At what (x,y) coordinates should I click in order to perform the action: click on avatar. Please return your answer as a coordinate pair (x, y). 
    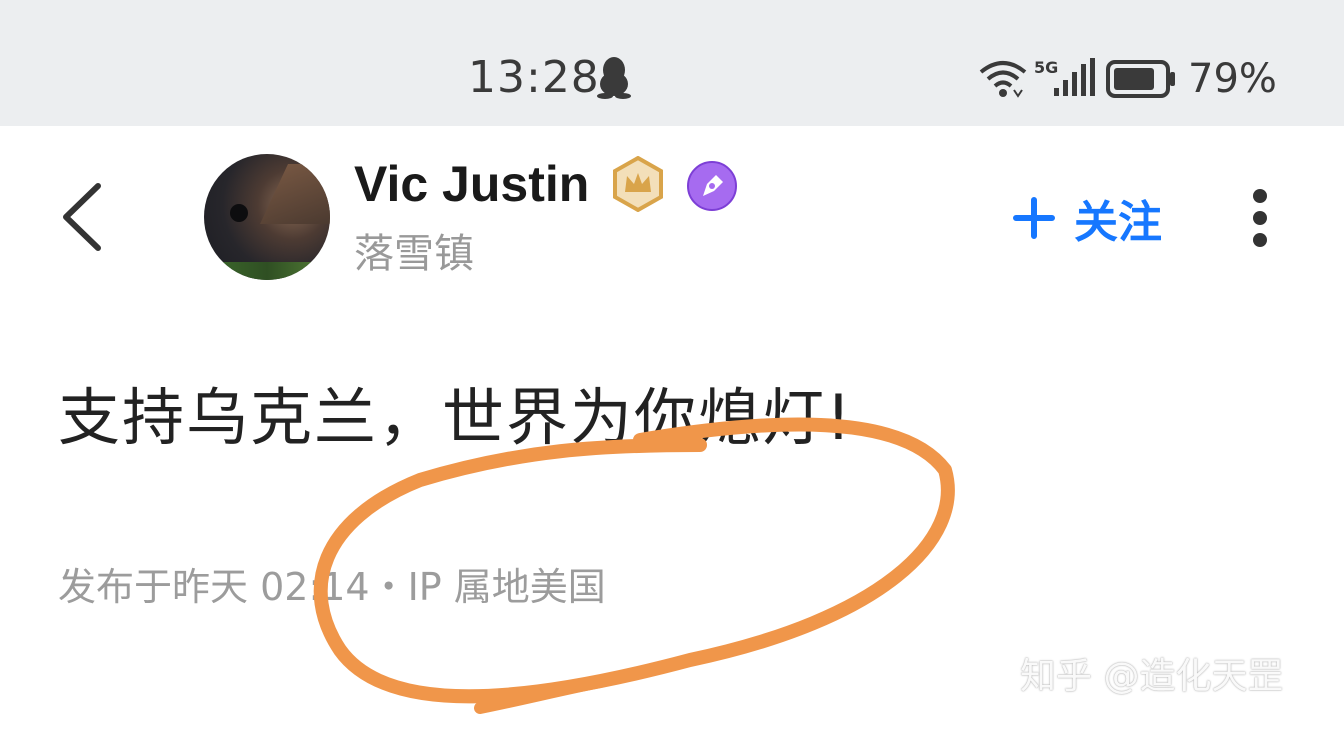
    Looking at the image, I should click on (267, 217).